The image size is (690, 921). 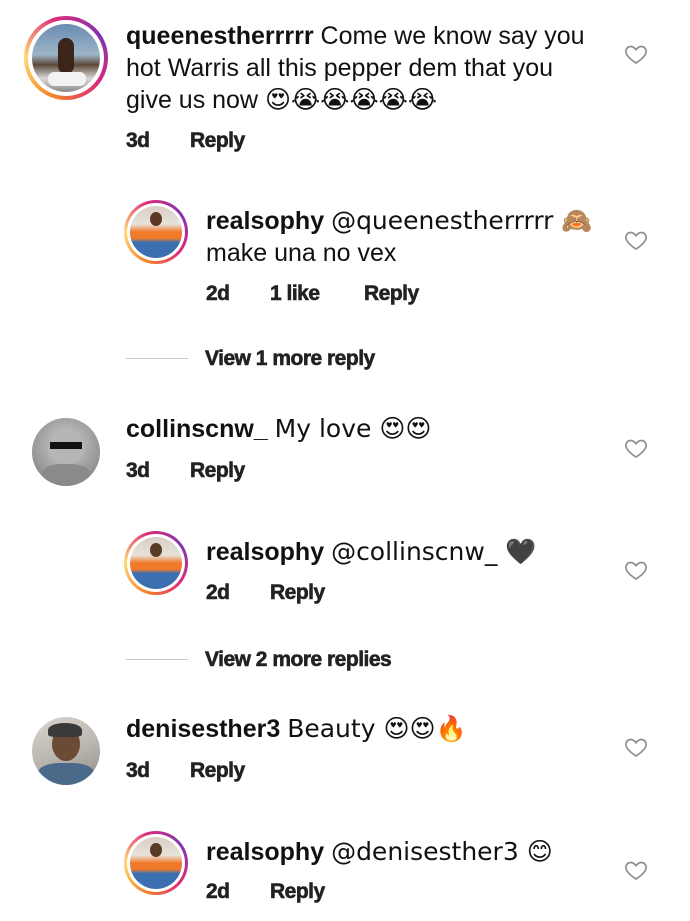 What do you see at coordinates (296, 728) in the screenshot?
I see `comment-text: denisesther3 Beauty 😍😍🔥` at bounding box center [296, 728].